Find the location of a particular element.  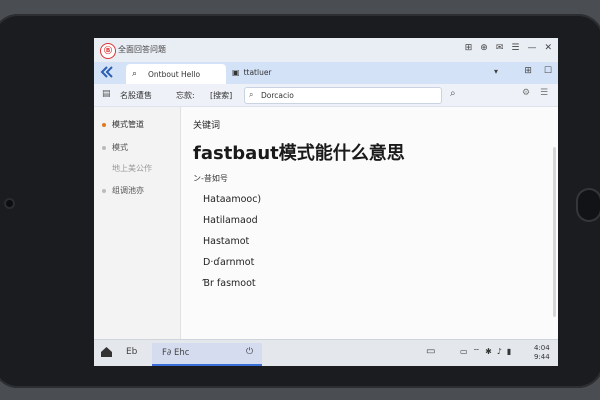

sidebar: 模式管道 模式 地上美公作 组调池亦 is located at coordinates (137, 223).